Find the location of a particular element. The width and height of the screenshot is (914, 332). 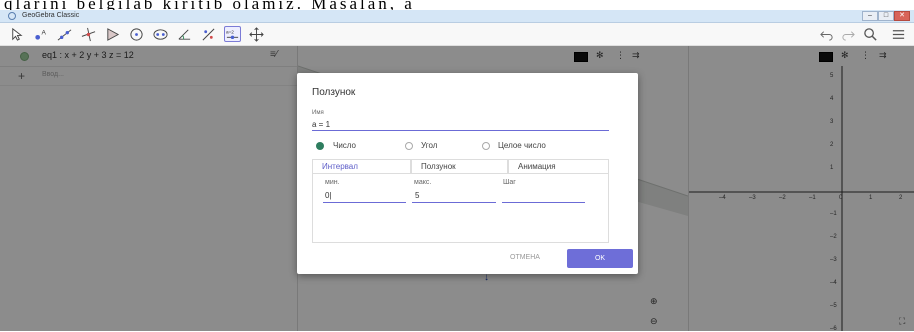

minimize-button: – is located at coordinates (870, 16).